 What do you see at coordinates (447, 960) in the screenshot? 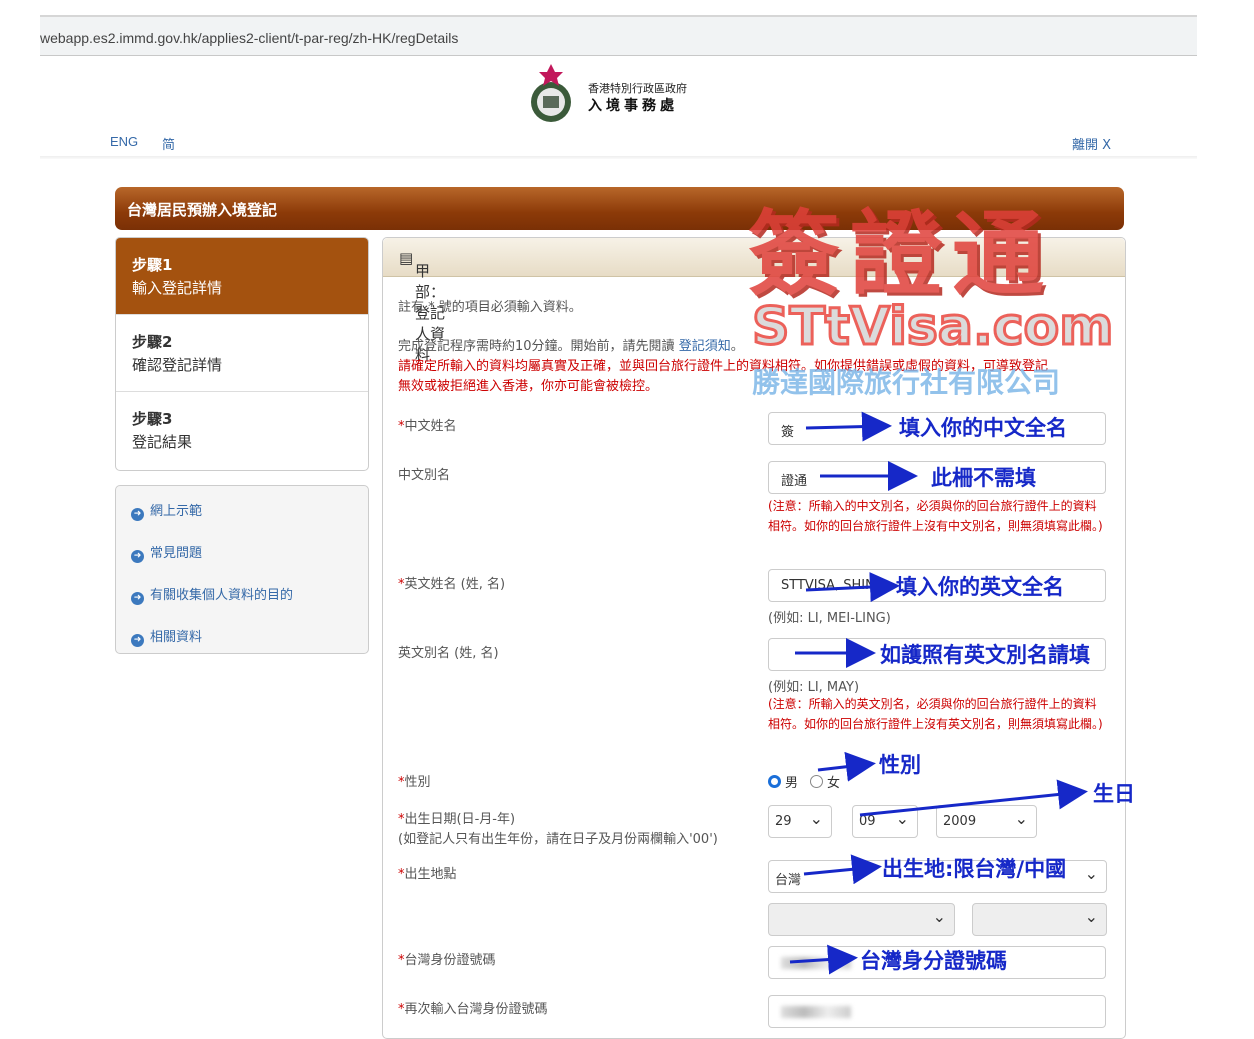
I see `label-tw-id: *台灣身份證號碼` at bounding box center [447, 960].